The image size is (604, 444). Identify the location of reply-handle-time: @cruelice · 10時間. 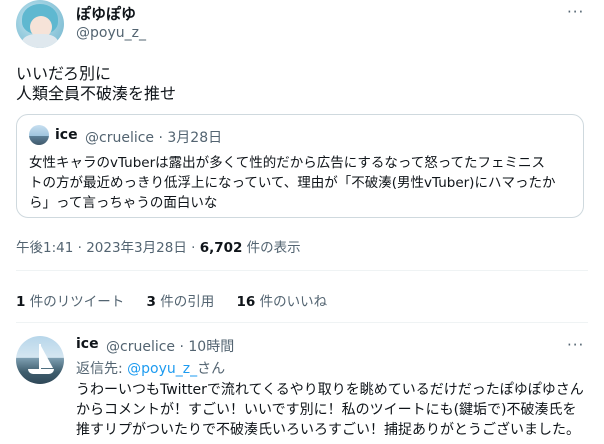
(170, 346).